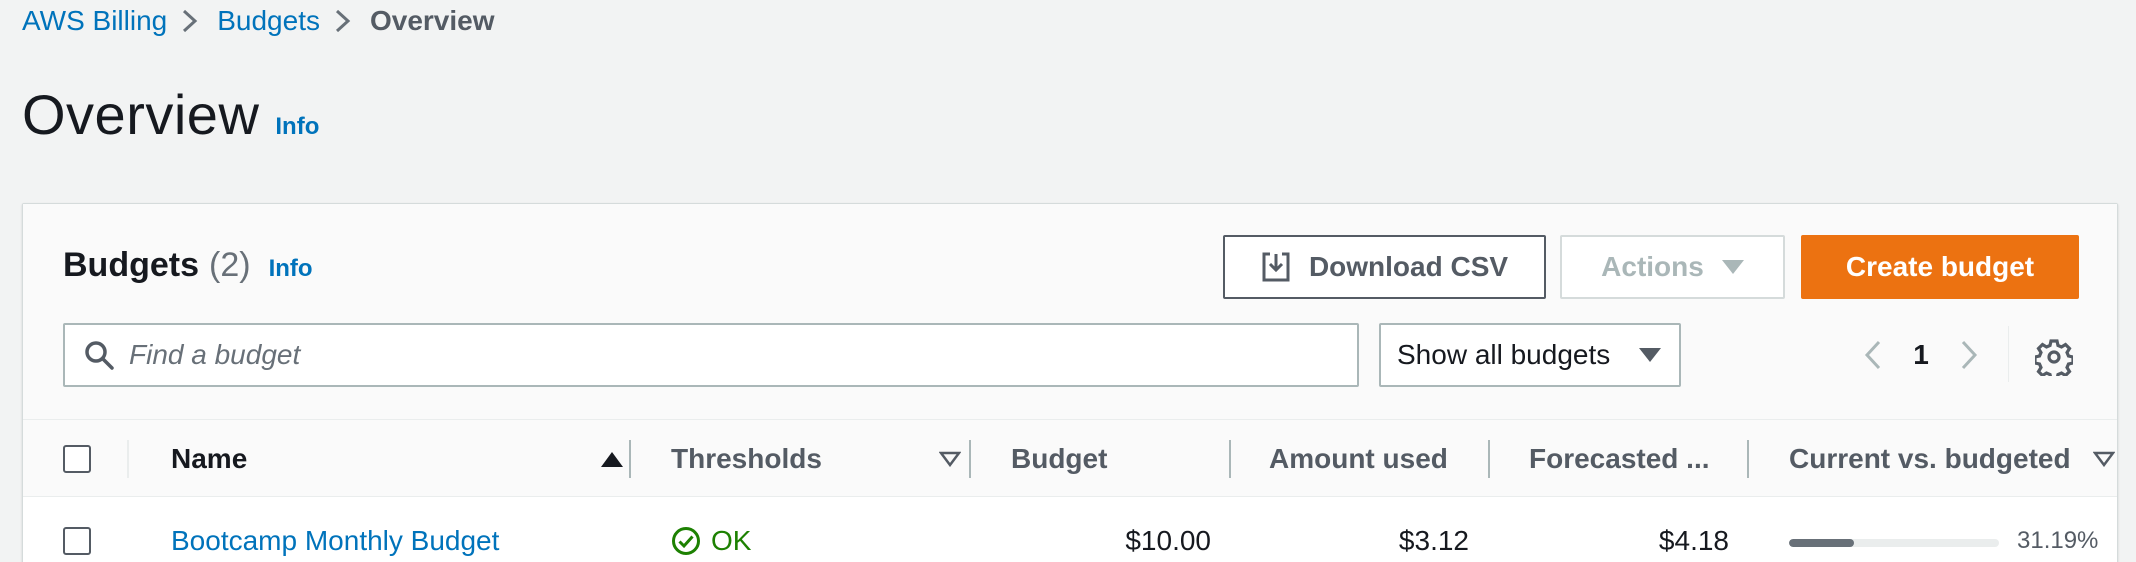  I want to click on threshold-status-text: OK, so click(731, 540).